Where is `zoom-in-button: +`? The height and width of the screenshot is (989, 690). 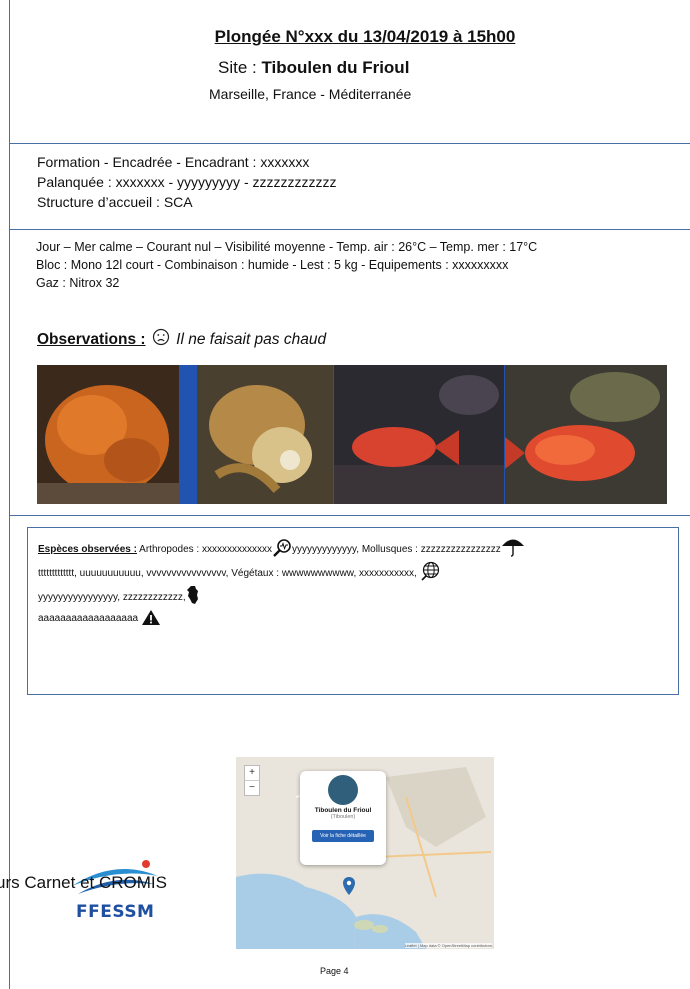
zoom-in-button: + is located at coordinates (252, 773).